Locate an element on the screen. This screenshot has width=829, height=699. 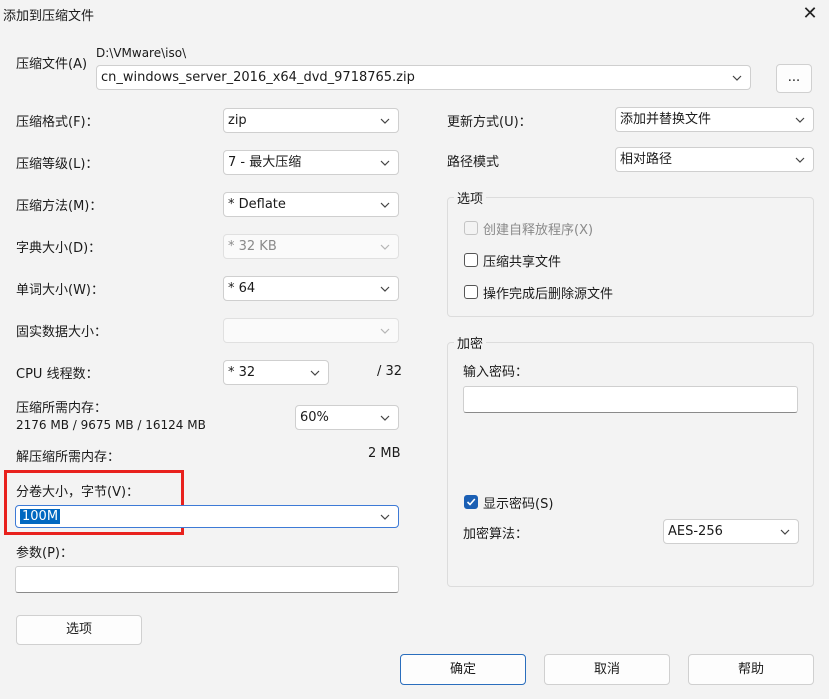
cancel-button: 取消 is located at coordinates (607, 669).